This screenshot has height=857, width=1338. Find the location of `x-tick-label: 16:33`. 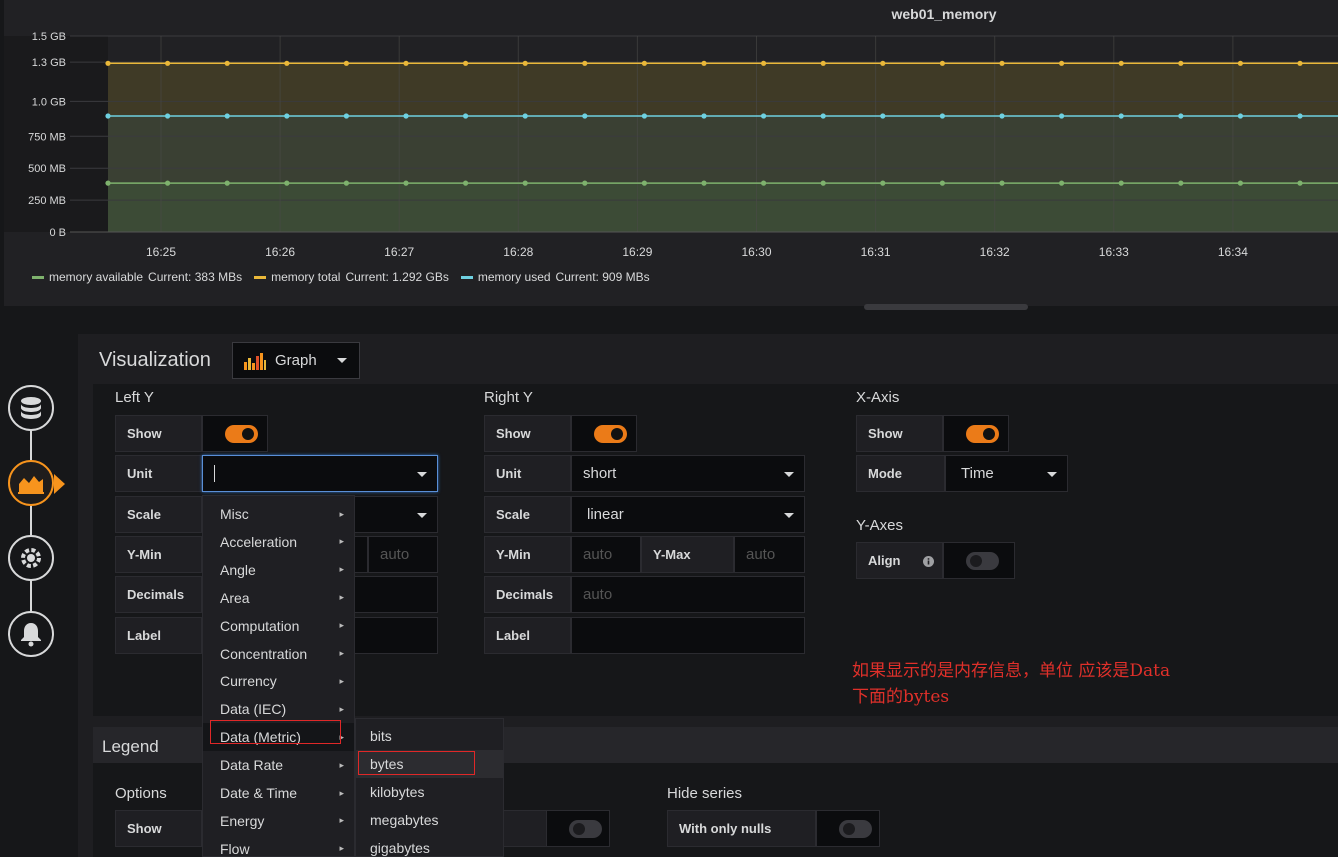

x-tick-label: 16:33 is located at coordinates (1114, 252).